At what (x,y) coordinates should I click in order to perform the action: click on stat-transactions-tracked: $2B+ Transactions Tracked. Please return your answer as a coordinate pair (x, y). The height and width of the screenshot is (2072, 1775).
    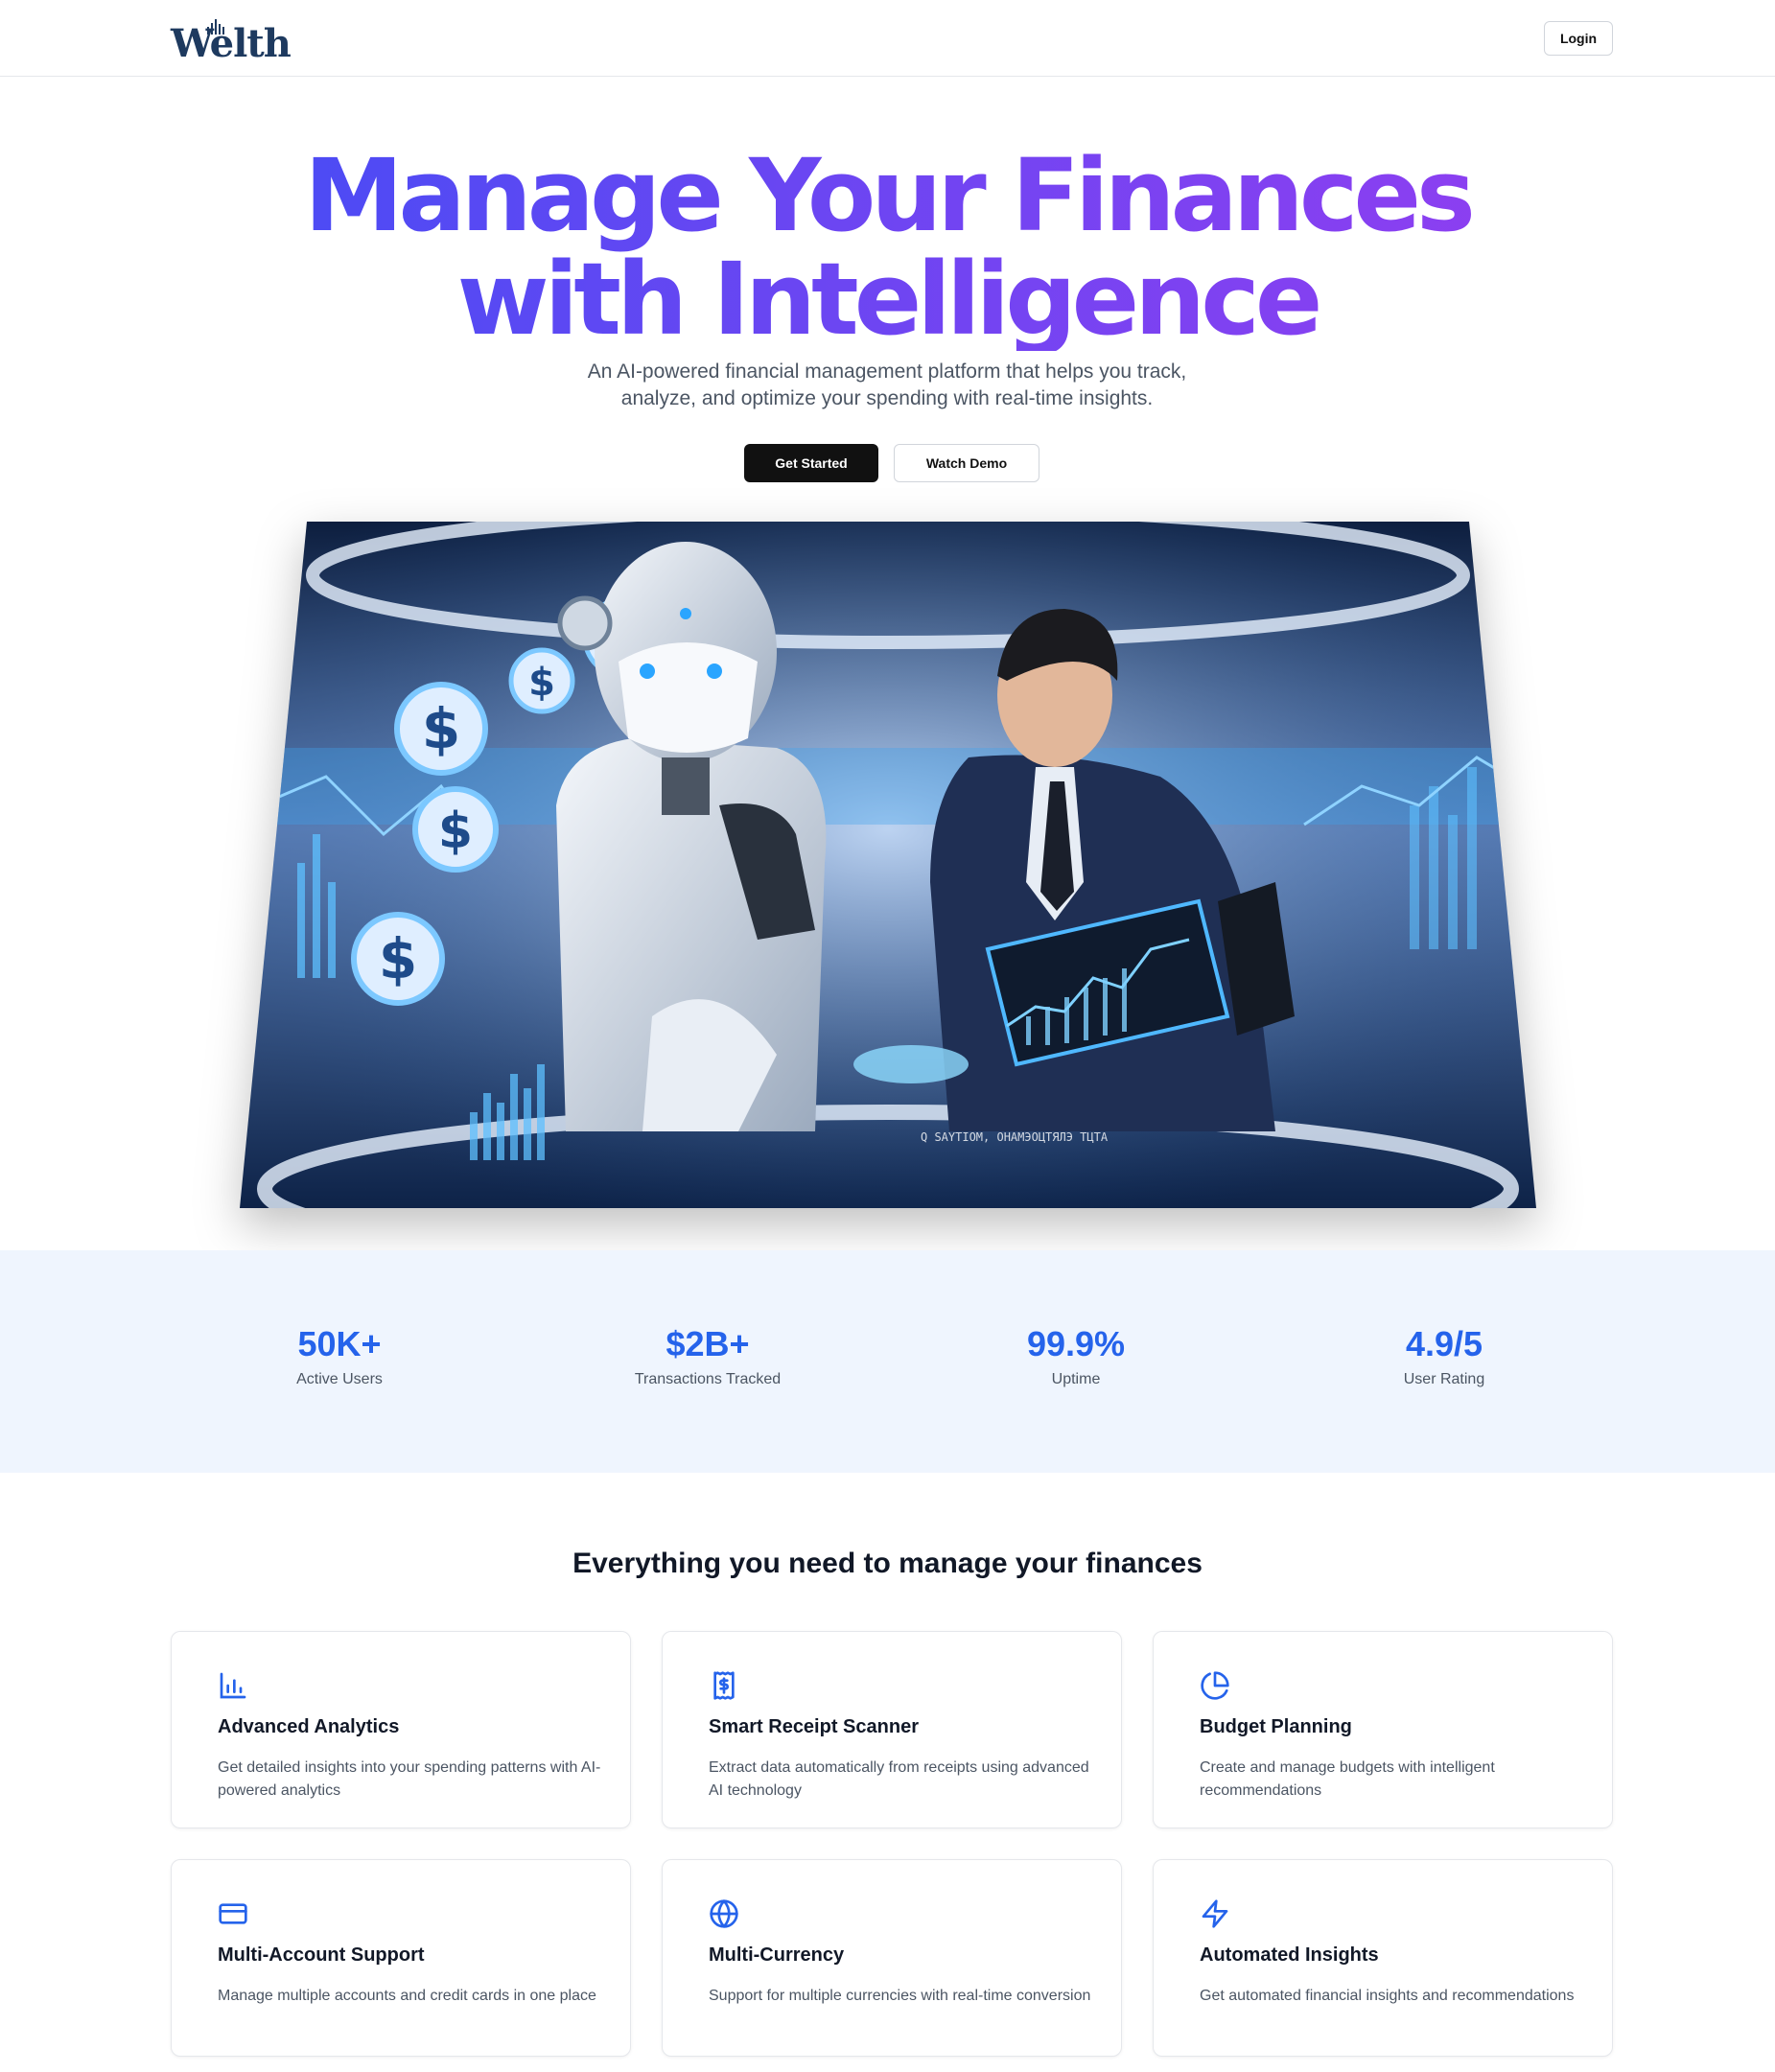
    Looking at the image, I should click on (707, 1355).